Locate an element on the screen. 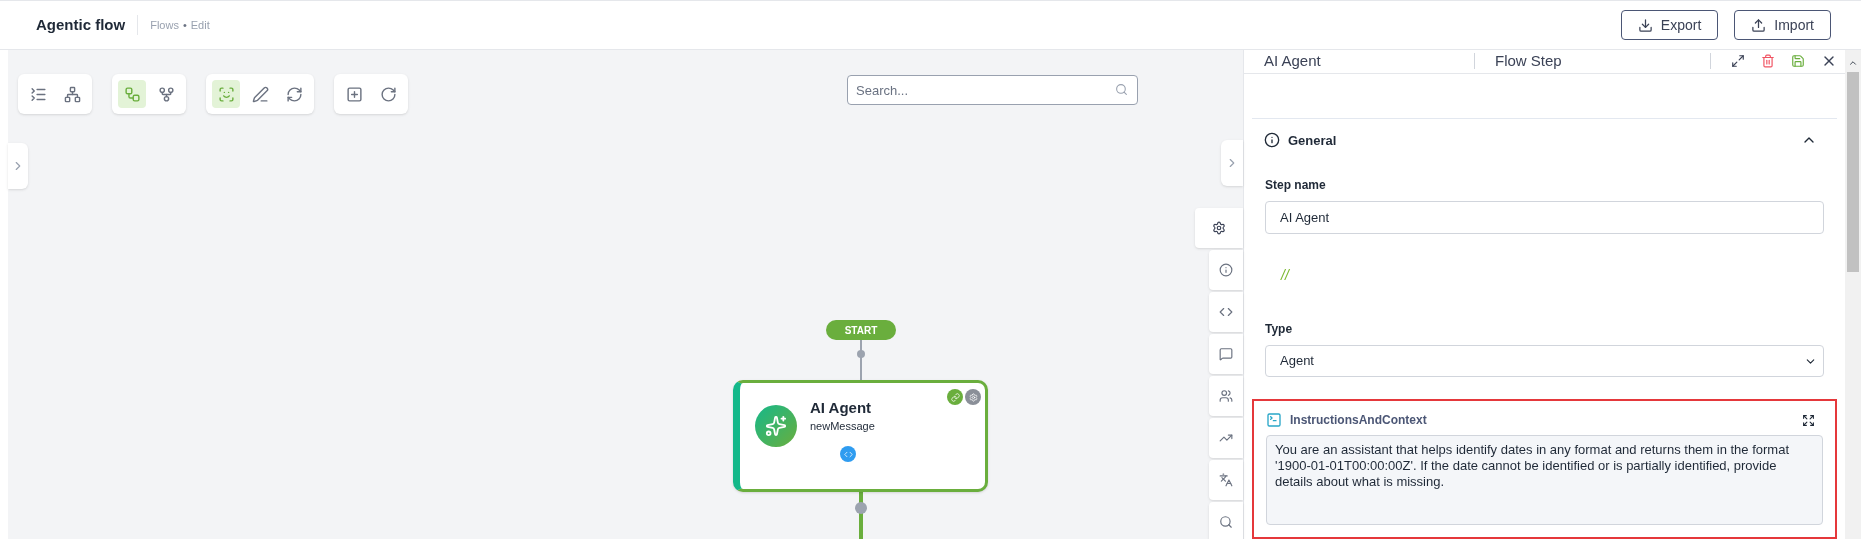  comment-marker: // is located at coordinates (1285, 275).